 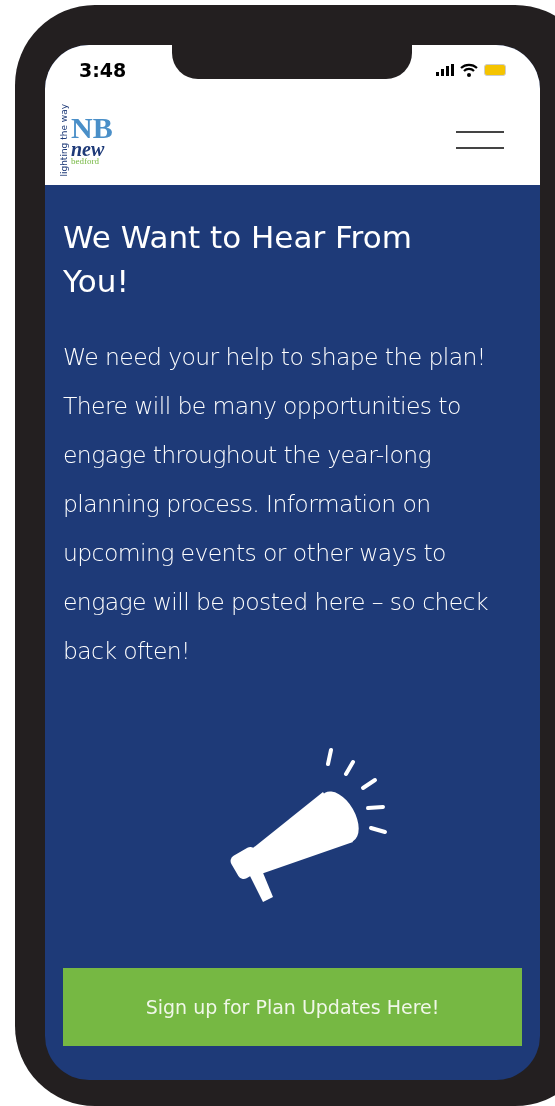 I want to click on menu-button, so click(x=480, y=140).